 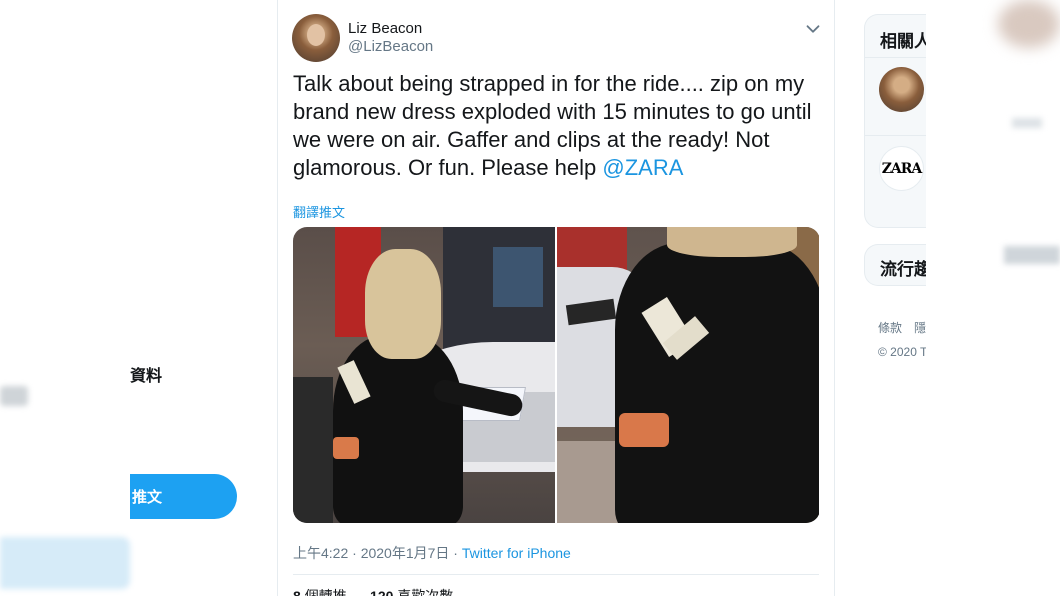 What do you see at coordinates (65, 563) in the screenshot?
I see `blurred-account-switcher` at bounding box center [65, 563].